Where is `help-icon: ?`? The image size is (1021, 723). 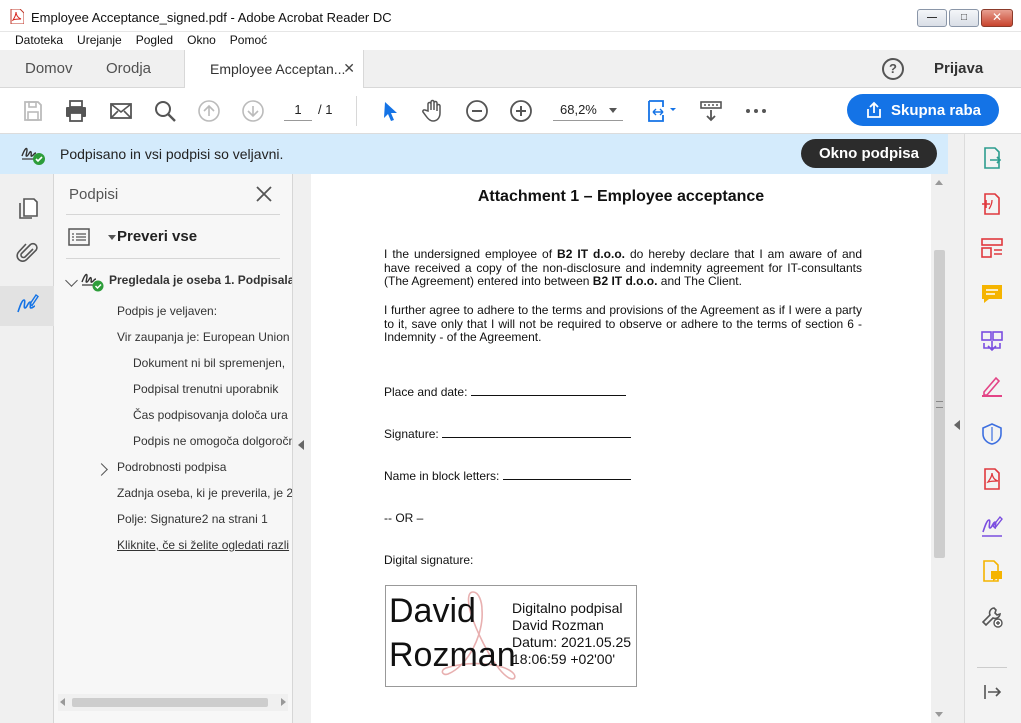
help-icon: ? is located at coordinates (893, 69).